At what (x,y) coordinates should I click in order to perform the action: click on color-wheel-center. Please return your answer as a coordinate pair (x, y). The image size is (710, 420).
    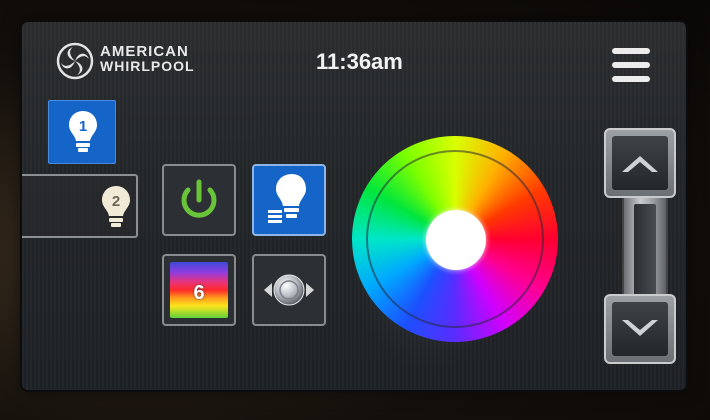
    Looking at the image, I should click on (456, 240).